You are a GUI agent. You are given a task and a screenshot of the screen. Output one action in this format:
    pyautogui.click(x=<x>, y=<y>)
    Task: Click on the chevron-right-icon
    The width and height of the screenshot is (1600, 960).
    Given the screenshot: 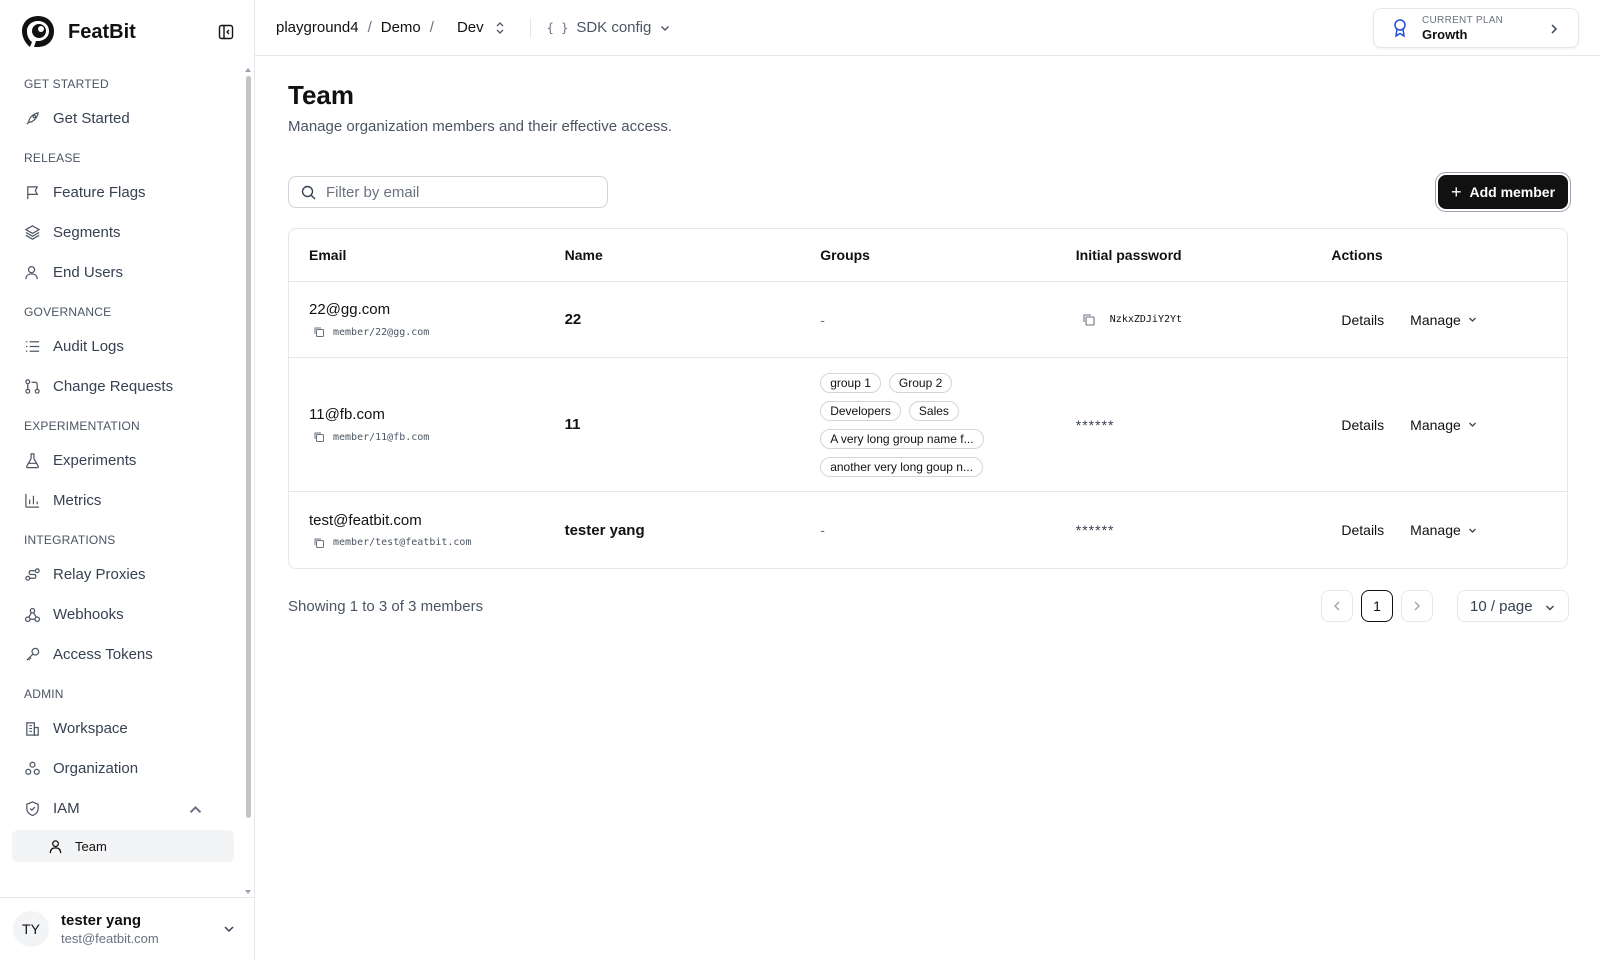 What is the action you would take?
    pyautogui.click(x=1554, y=29)
    